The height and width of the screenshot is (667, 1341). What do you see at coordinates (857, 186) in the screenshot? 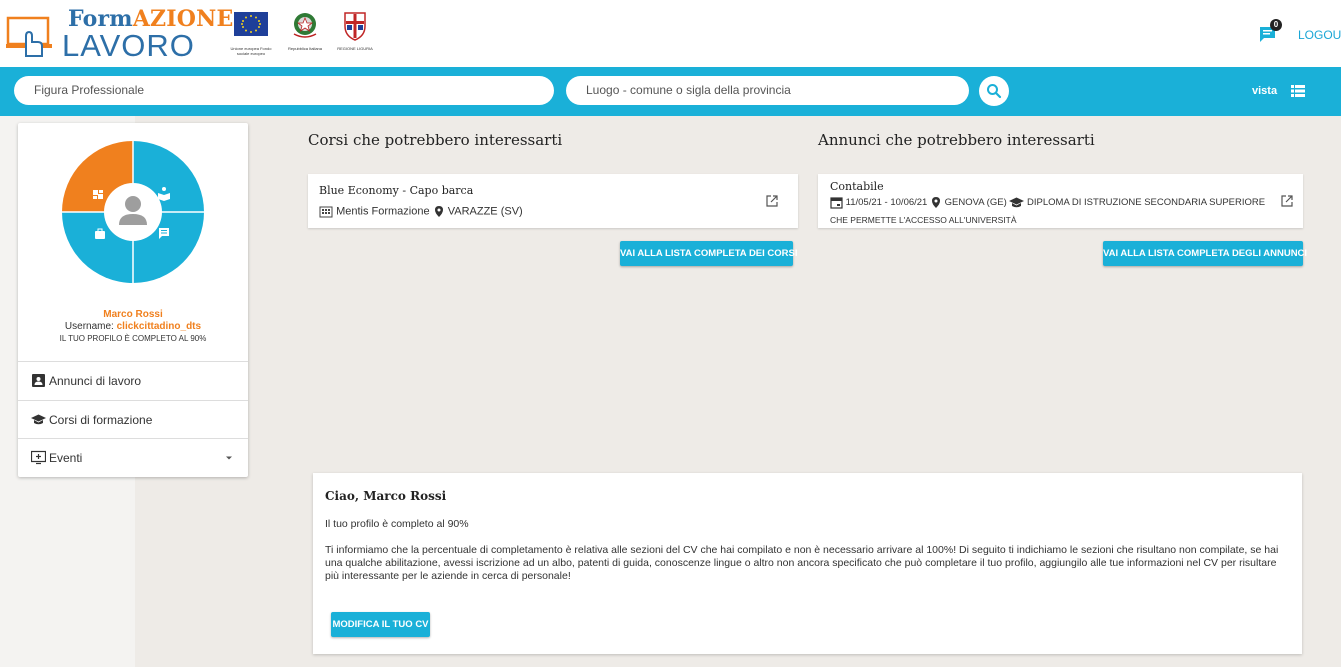
I see `ad-title: Contabile` at bounding box center [857, 186].